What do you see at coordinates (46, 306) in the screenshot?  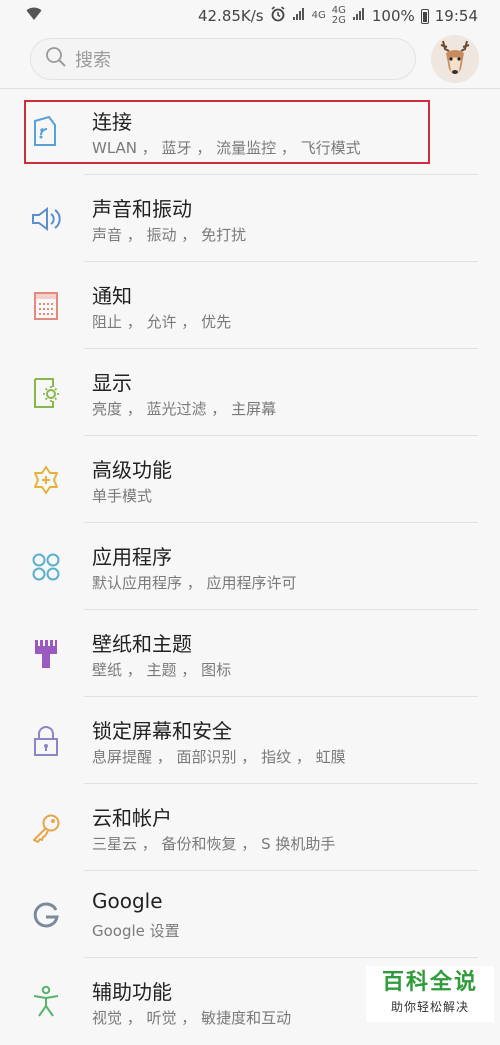 I see `notification-icon` at bounding box center [46, 306].